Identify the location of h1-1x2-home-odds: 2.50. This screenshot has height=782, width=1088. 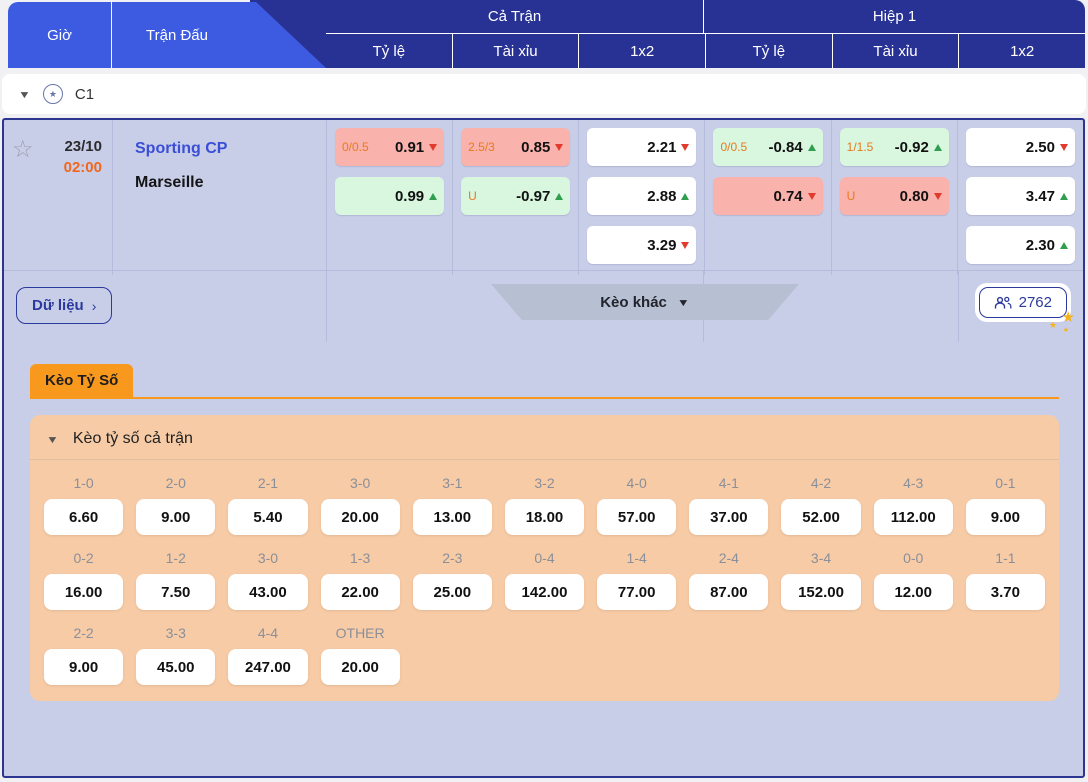
(1020, 147).